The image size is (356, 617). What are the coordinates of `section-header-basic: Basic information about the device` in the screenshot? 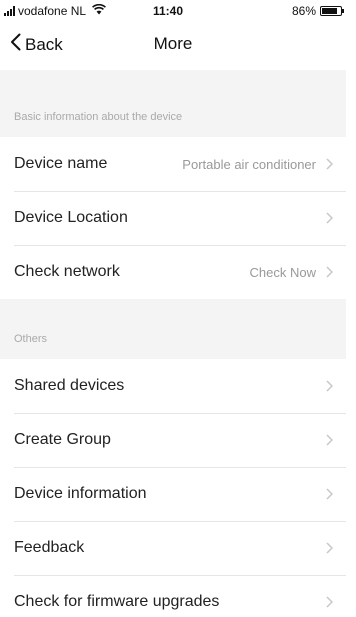 It's located at (173, 103).